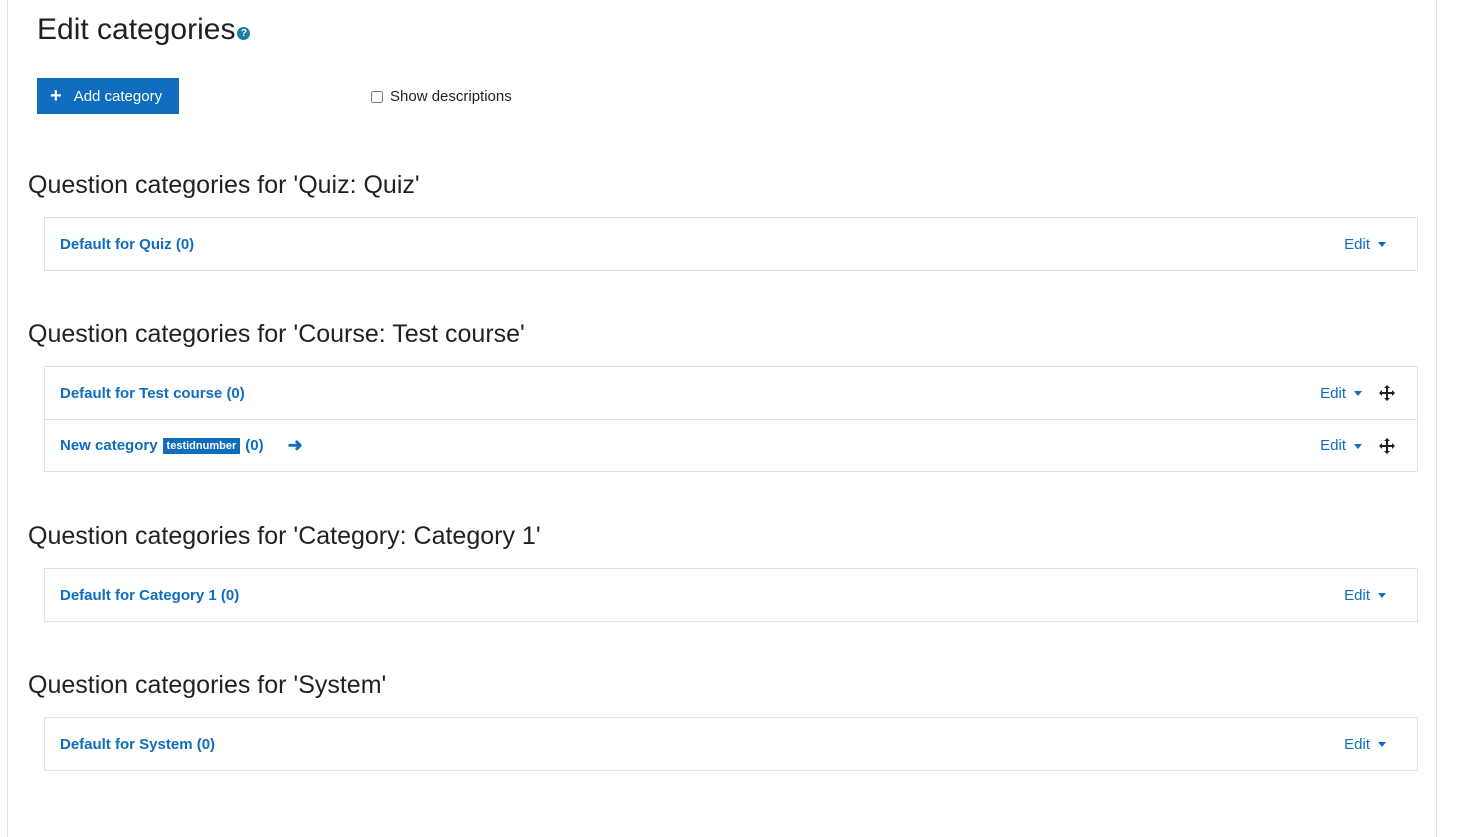  I want to click on category-list-category: Default for Category 1 (0) Edit, so click(731, 595).